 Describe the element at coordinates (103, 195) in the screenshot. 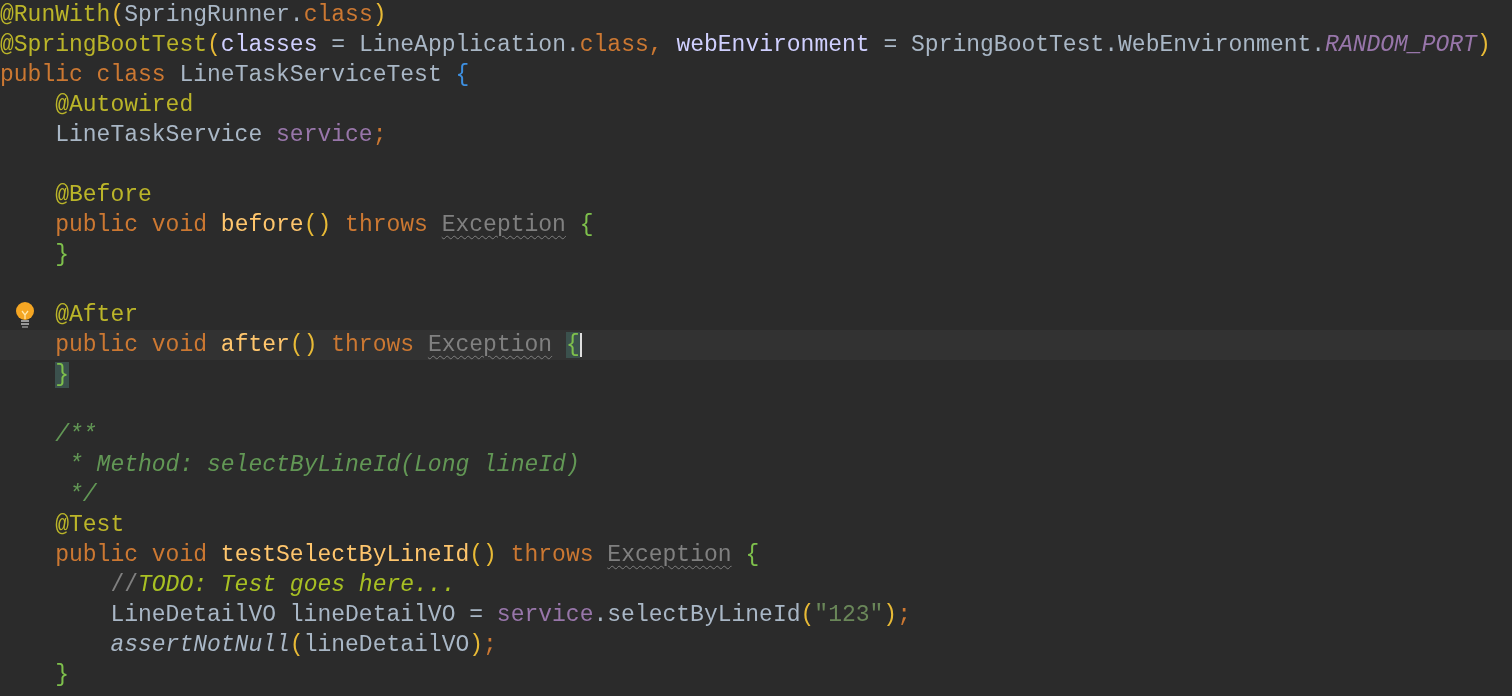

I see `code-line: @Before` at that location.